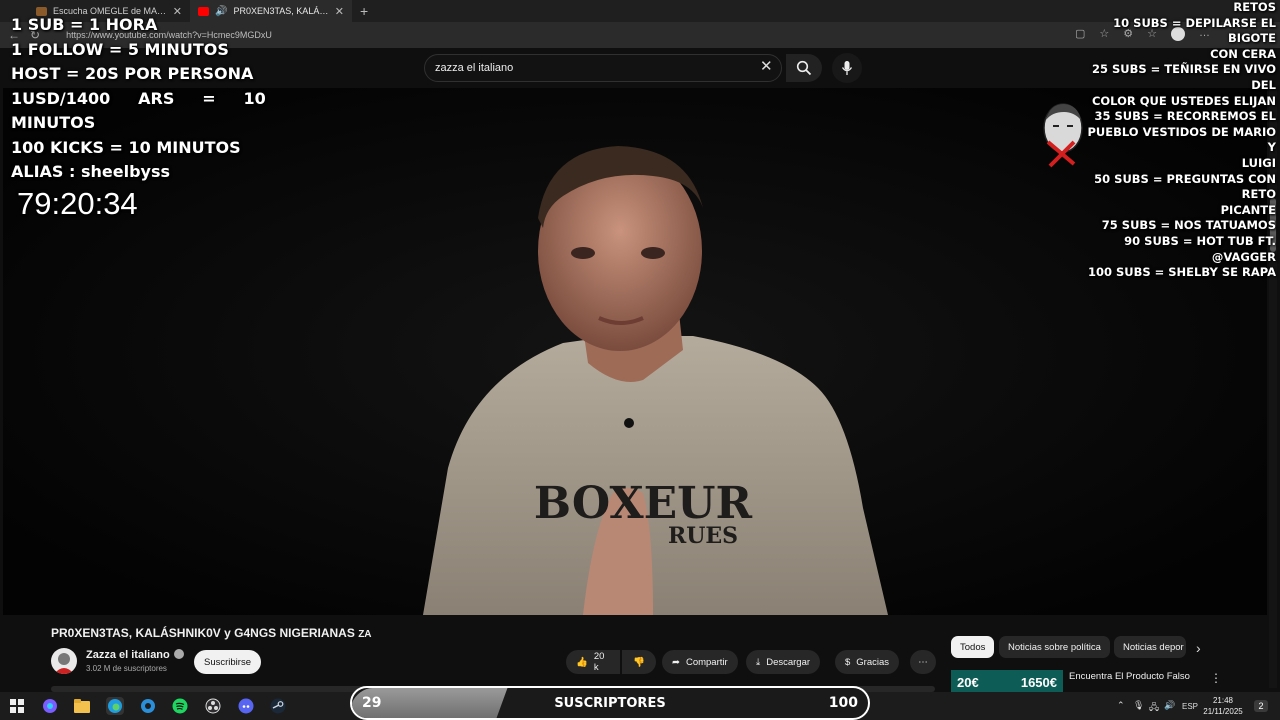  Describe the element at coordinates (1198, 648) in the screenshot. I see `chevron-right-icon: ›` at that location.